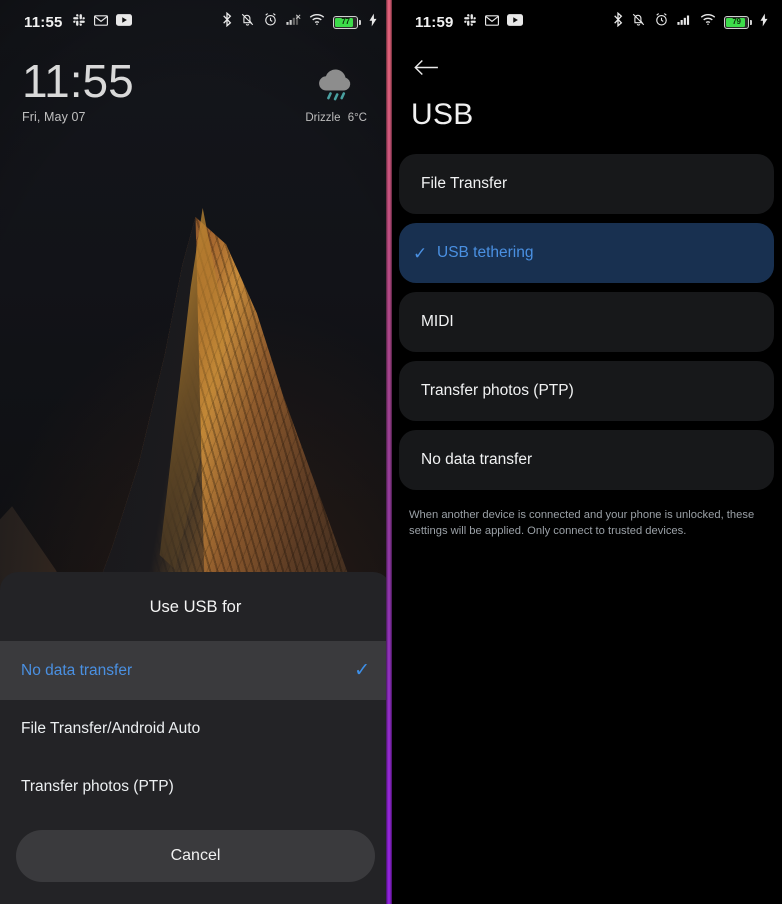  I want to click on usb-sheet-option-label: Transfer photos (PTP), so click(97, 786).